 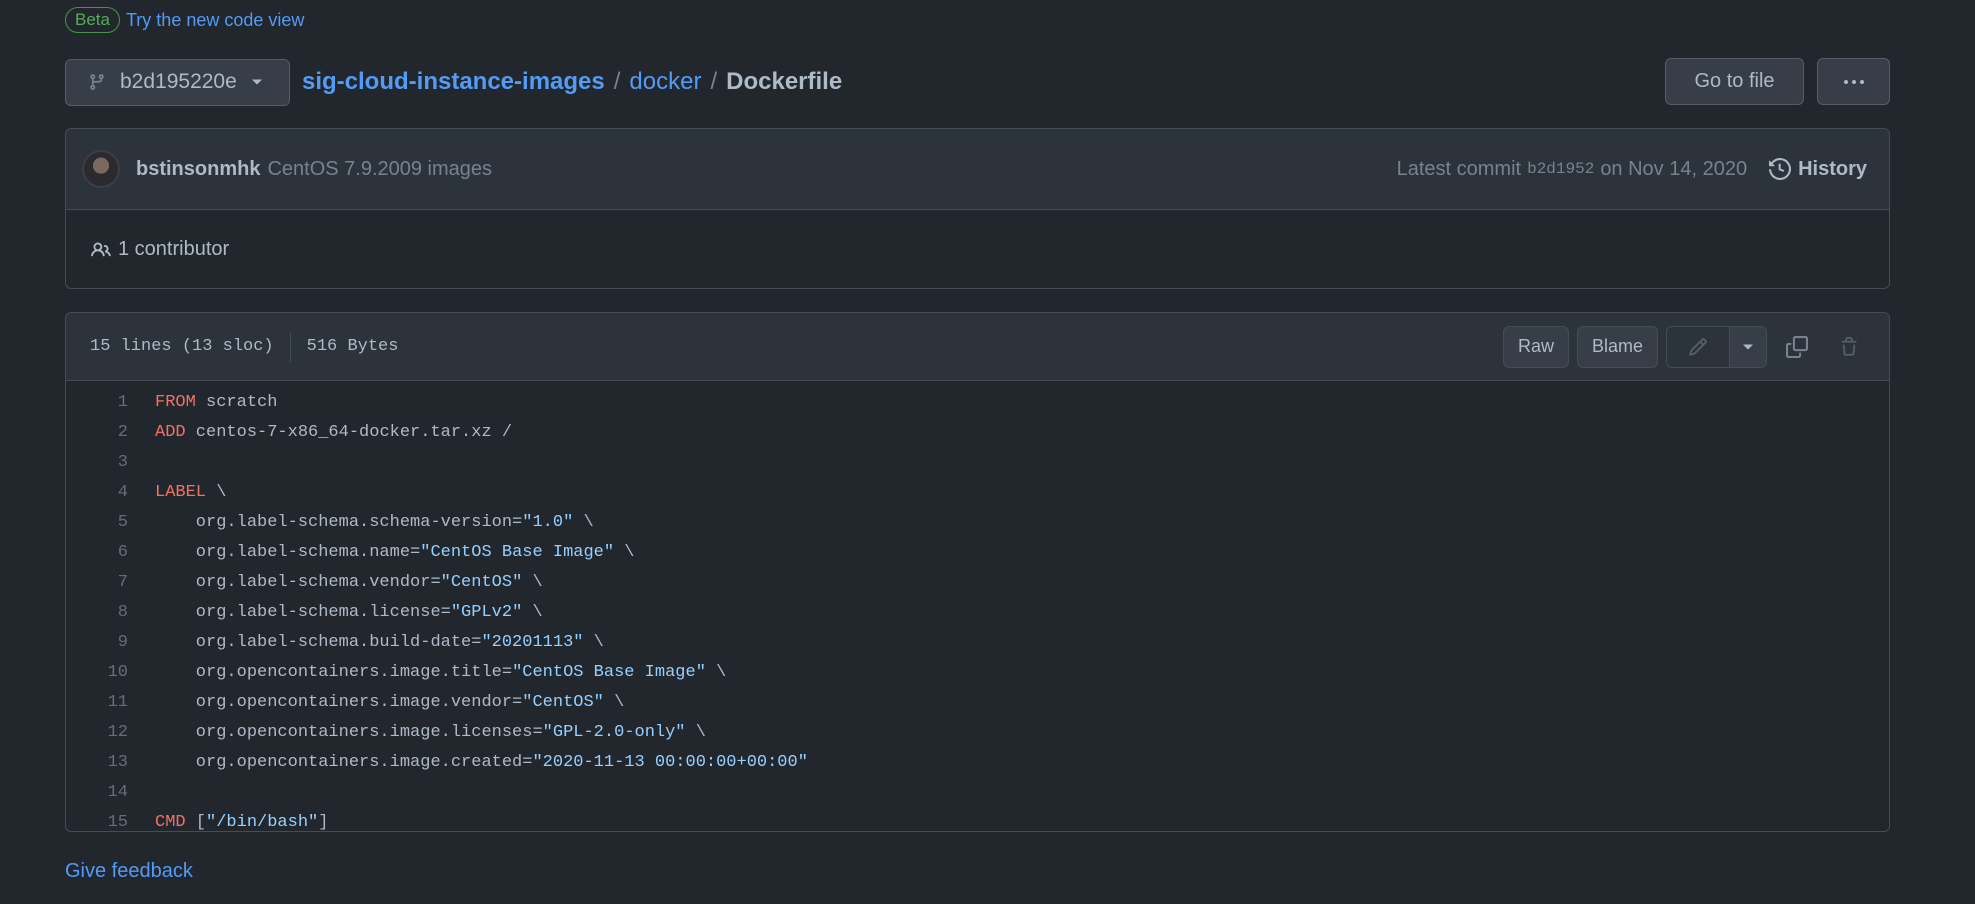 I want to click on line-number: 5, so click(x=97, y=522).